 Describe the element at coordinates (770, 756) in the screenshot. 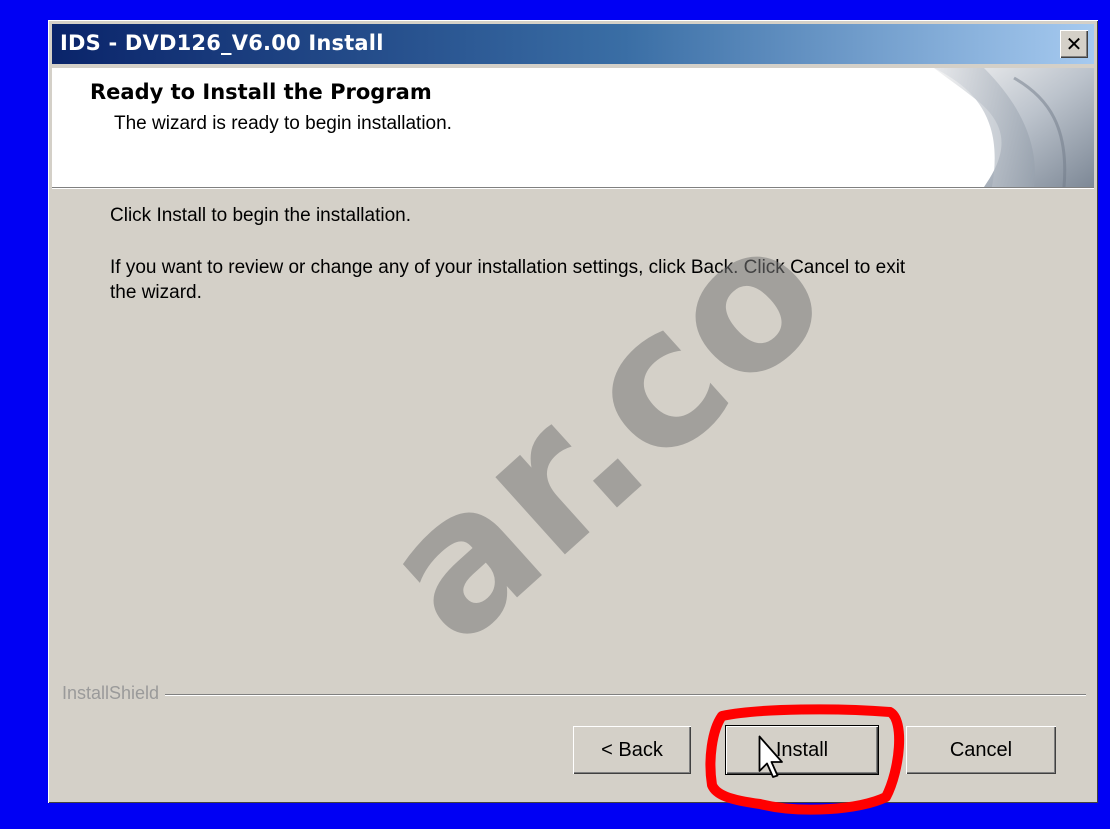

I see `arrow-cursor-icon` at that location.